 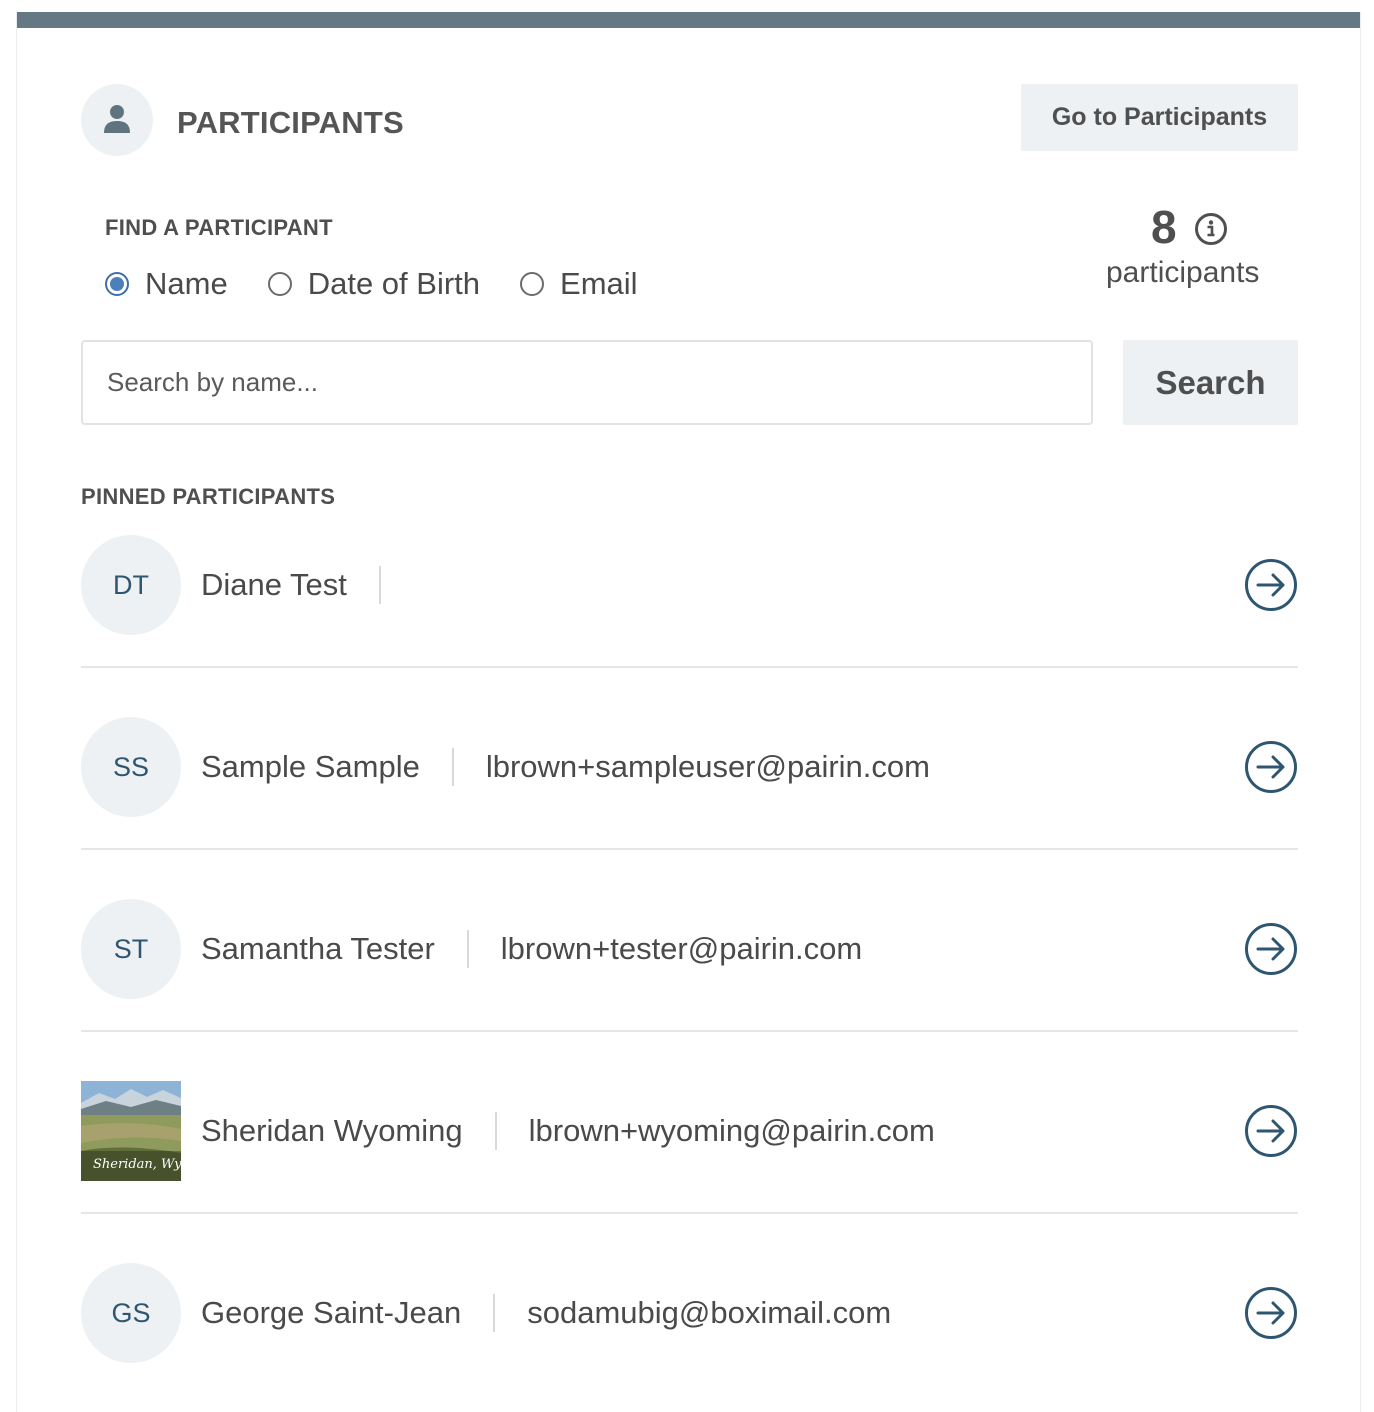 I want to click on find-participant-label: FIND A PARTICIPANT, so click(x=219, y=227).